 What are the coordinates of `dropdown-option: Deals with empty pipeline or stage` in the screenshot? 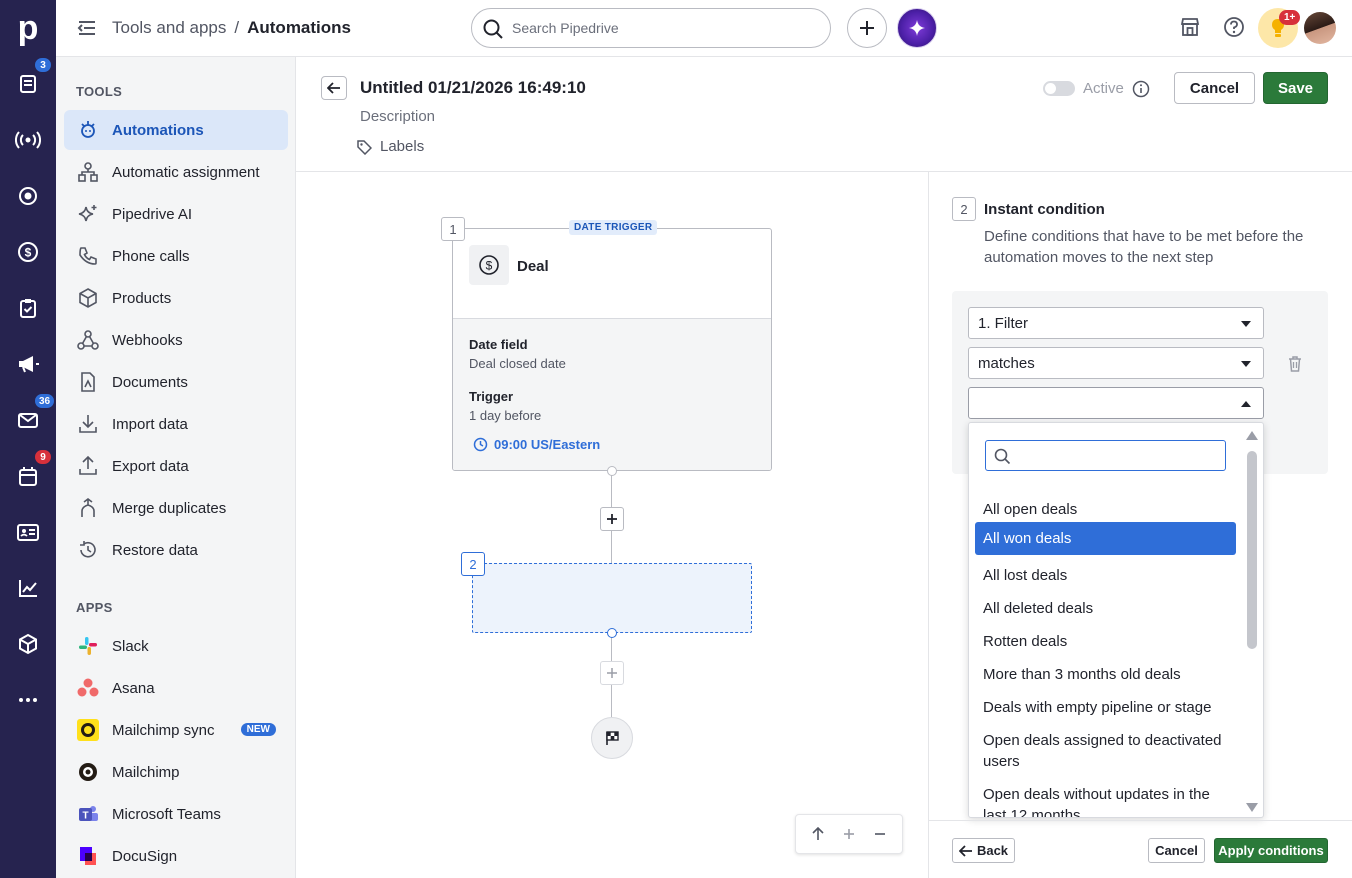 It's located at (1105, 707).